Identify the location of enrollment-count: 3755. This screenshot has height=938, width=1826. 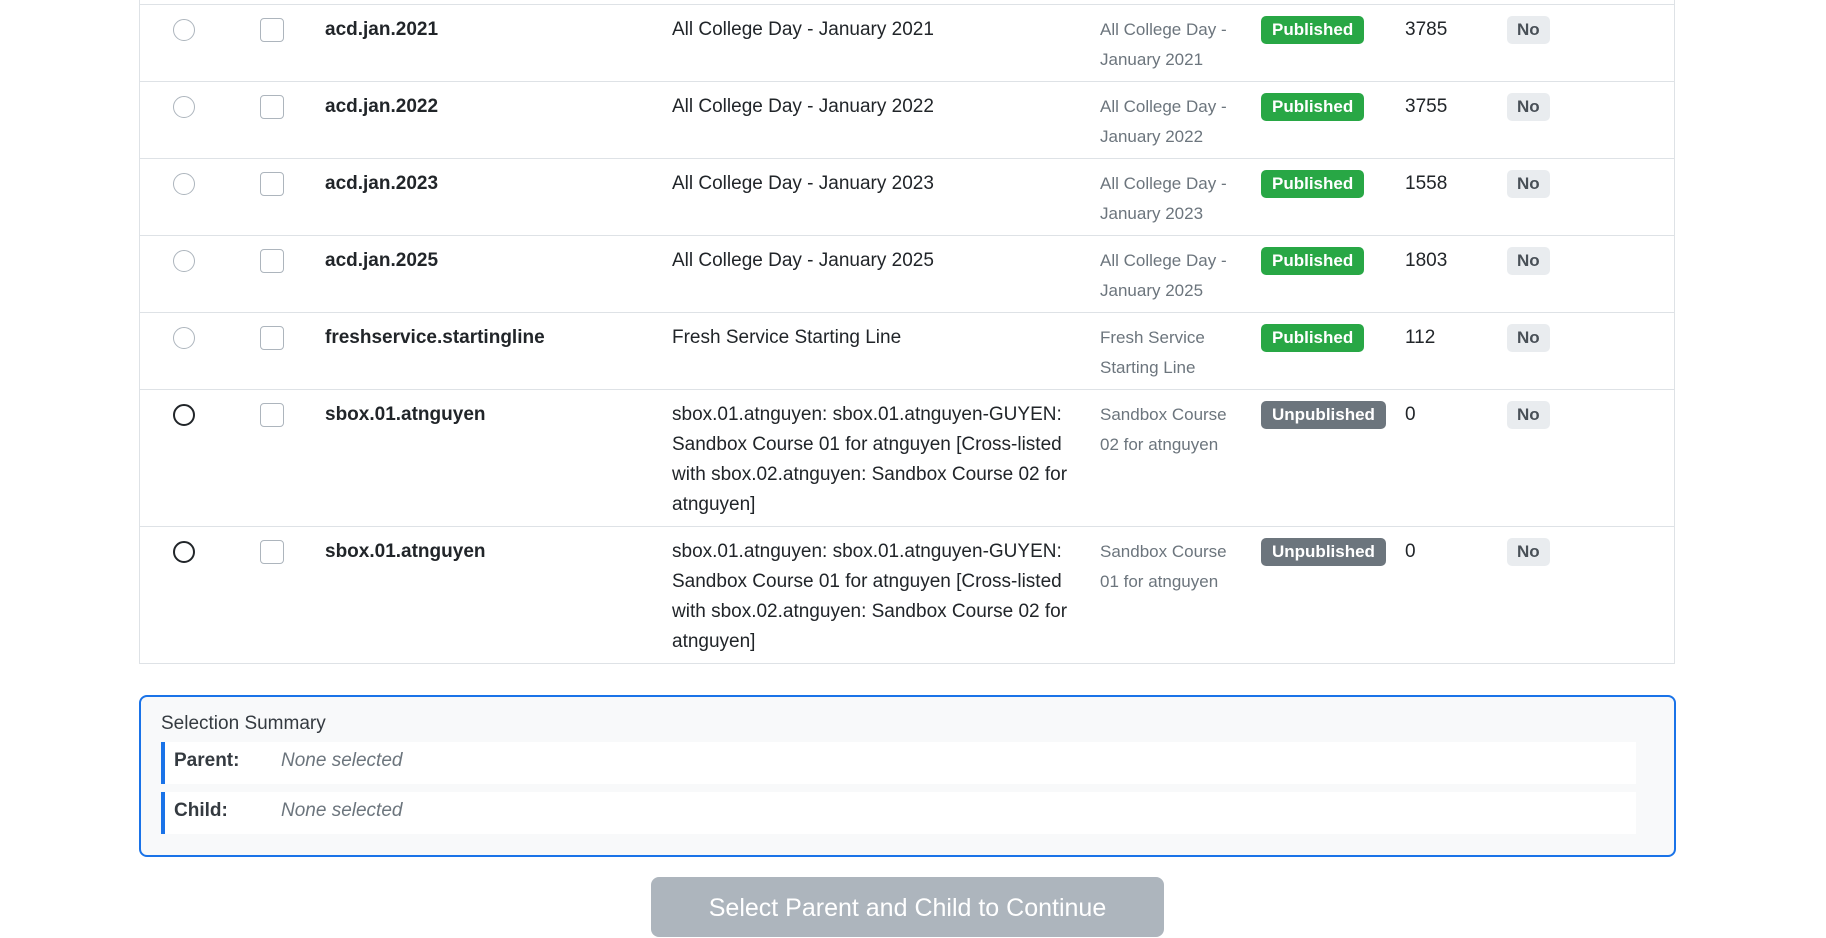
(1426, 106).